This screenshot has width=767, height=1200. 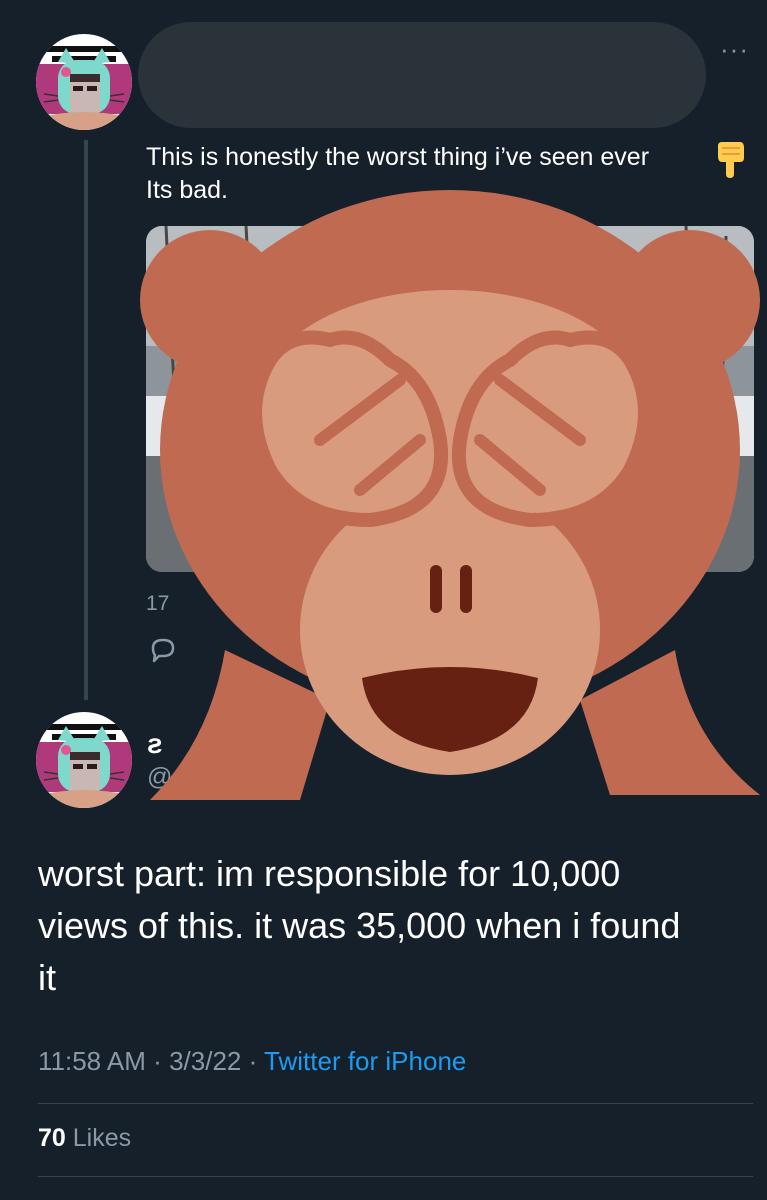 I want to click on tweet-meta: 11:58 AM · 3/3/22 · Twitter for iPhone, so click(x=252, y=1061).